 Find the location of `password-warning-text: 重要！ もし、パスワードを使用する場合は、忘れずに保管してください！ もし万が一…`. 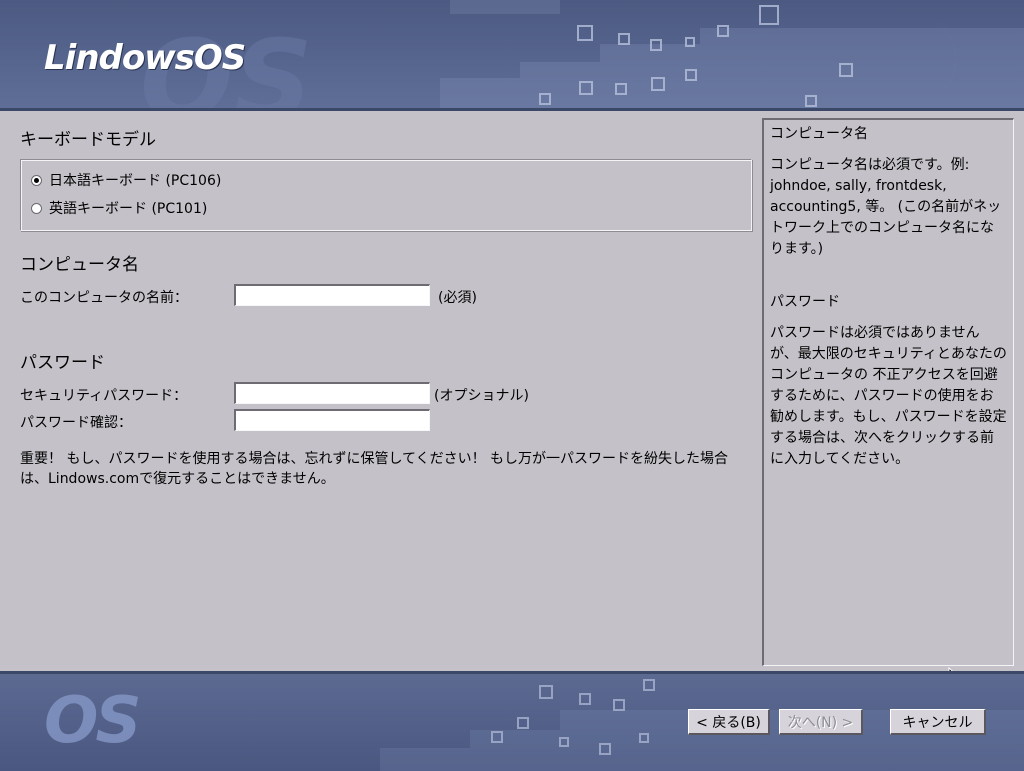

password-warning-text: 重要！ もし、パスワードを使用する場合は、忘れずに保管してください！ もし万が一… is located at coordinates (374, 469).